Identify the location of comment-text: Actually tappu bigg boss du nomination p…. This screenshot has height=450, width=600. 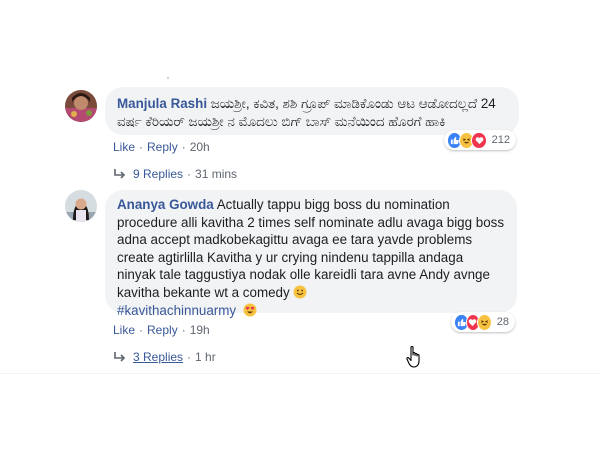
(311, 248).